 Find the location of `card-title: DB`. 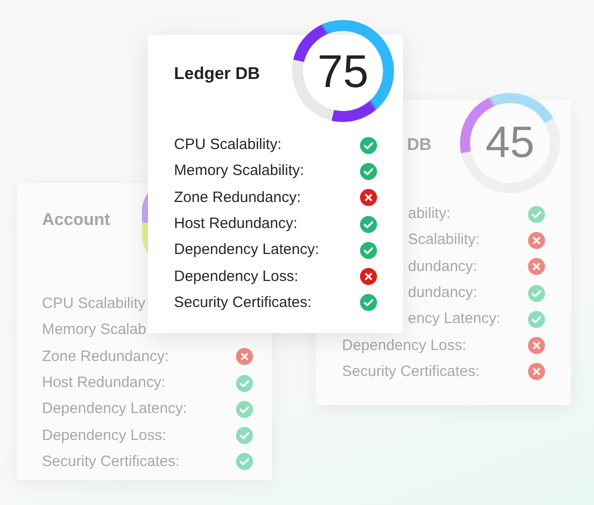

card-title: DB is located at coordinates (419, 144).